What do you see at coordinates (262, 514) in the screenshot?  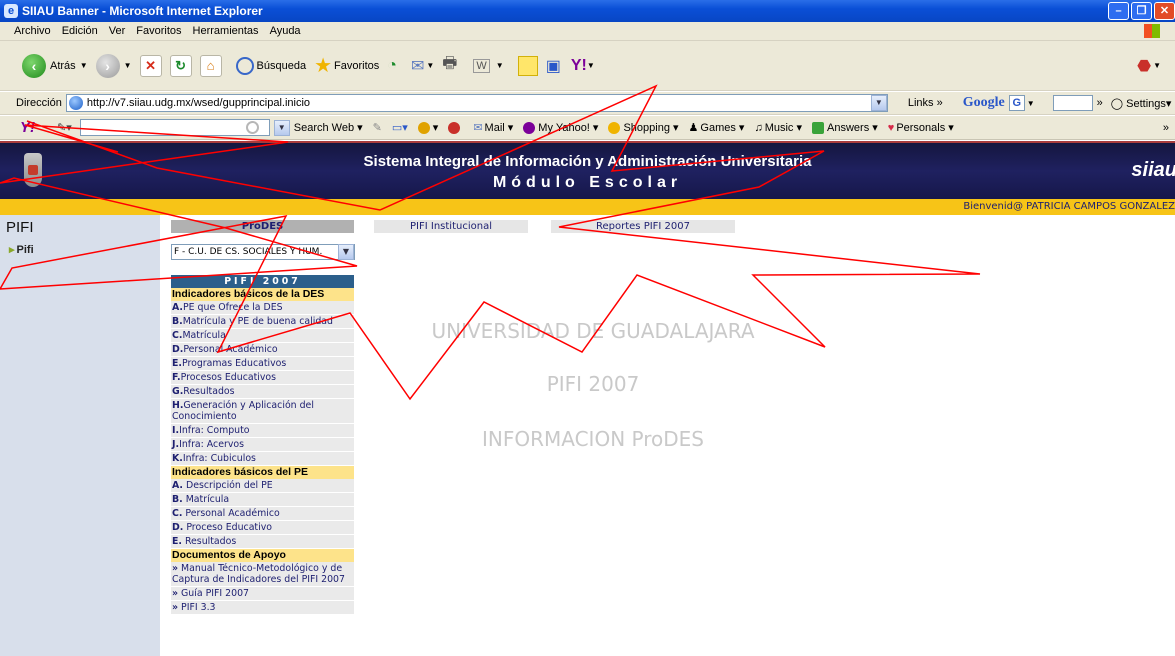 I see `menu-item: C. Personal Académico` at bounding box center [262, 514].